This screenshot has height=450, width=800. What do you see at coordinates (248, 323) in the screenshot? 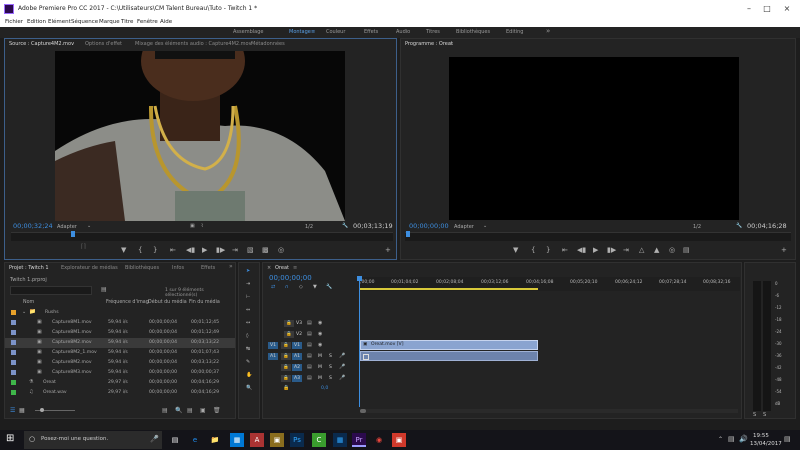
I see `rate-stretch-tool-icon: ↔` at bounding box center [248, 323].